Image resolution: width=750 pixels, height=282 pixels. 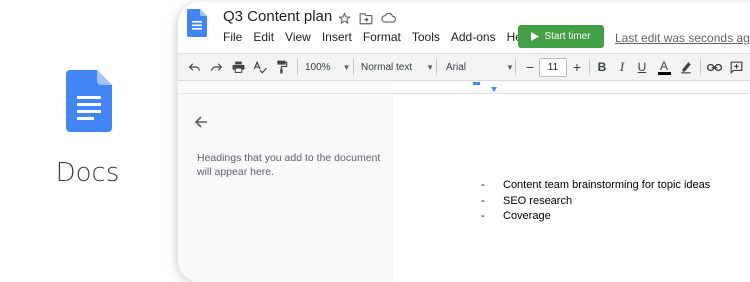 I want to click on list-item-text: Coverage, so click(x=527, y=216).